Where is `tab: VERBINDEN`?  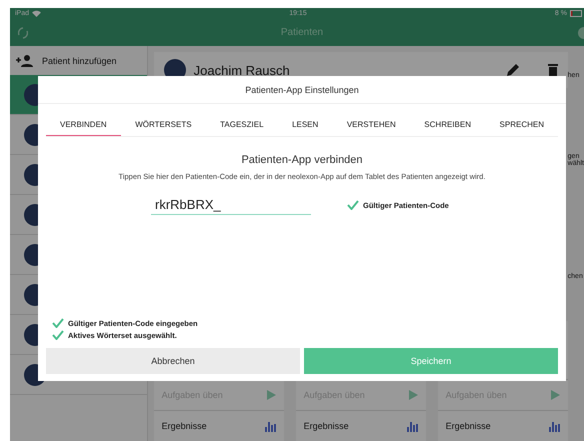 tab: VERBINDEN is located at coordinates (83, 125).